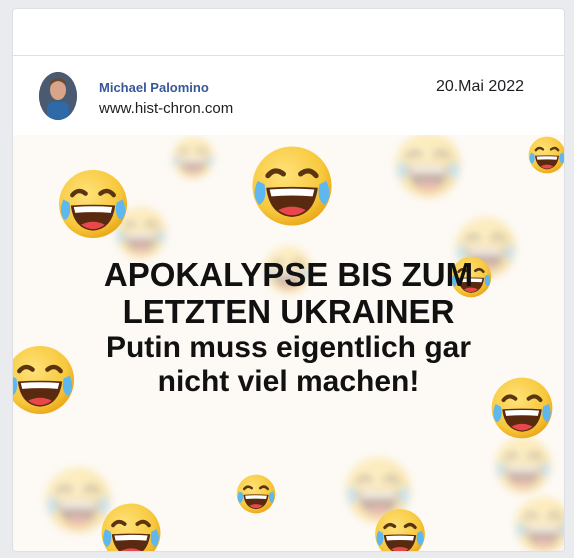  Describe the element at coordinates (288, 274) in the screenshot. I see `headline-line-1: APOKALYPSE BIS ZUM` at that location.